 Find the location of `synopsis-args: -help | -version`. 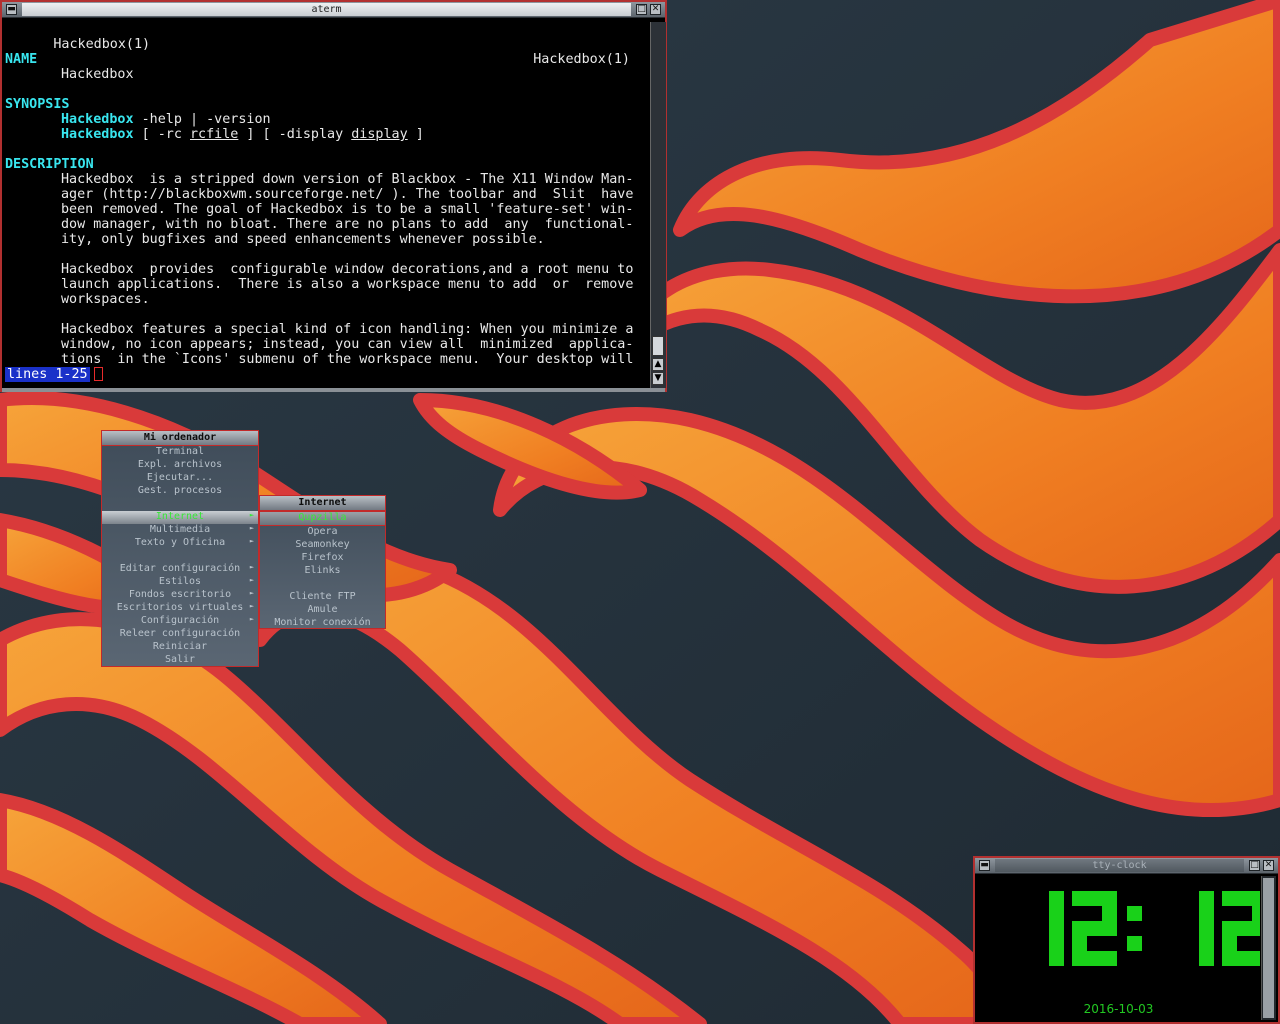

synopsis-args: -help | -version is located at coordinates (202, 119).